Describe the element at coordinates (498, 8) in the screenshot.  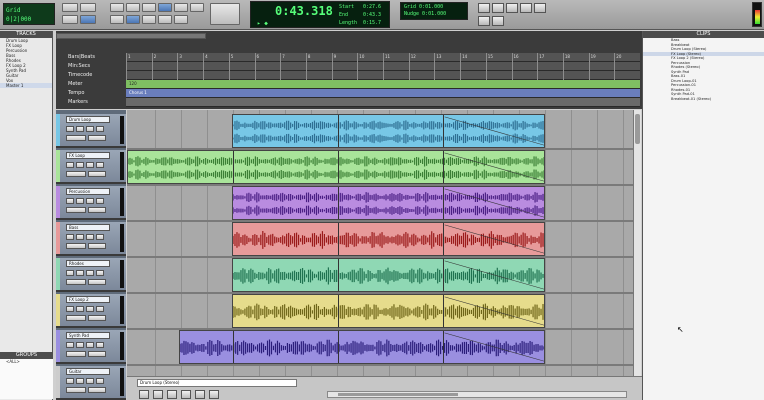
I see `stop-button` at that location.